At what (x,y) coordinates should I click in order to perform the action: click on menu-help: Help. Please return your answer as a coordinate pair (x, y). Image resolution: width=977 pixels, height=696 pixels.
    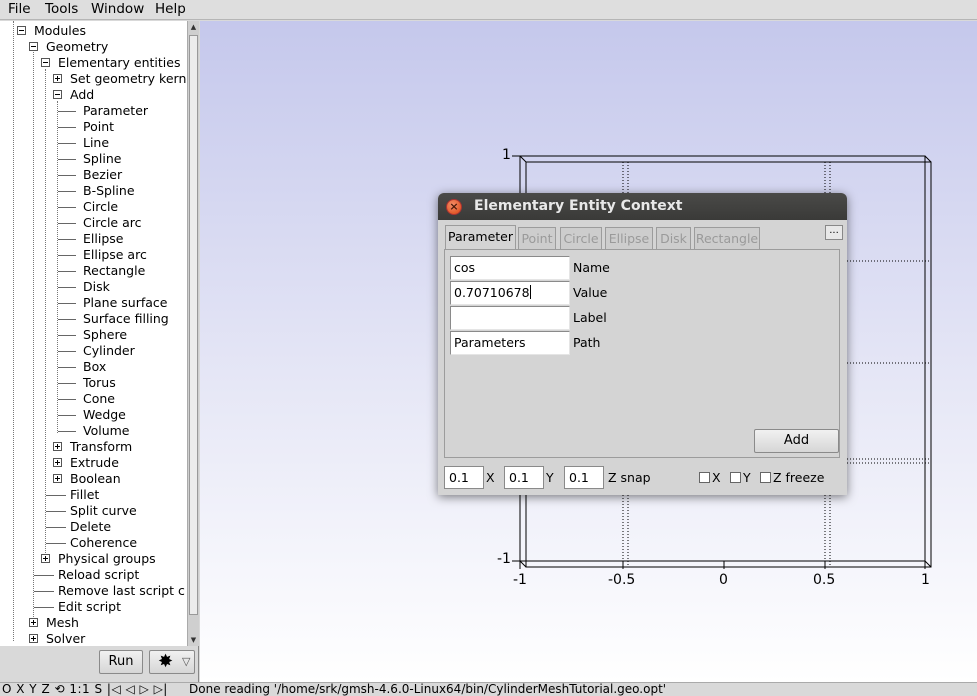
    Looking at the image, I should click on (170, 9).